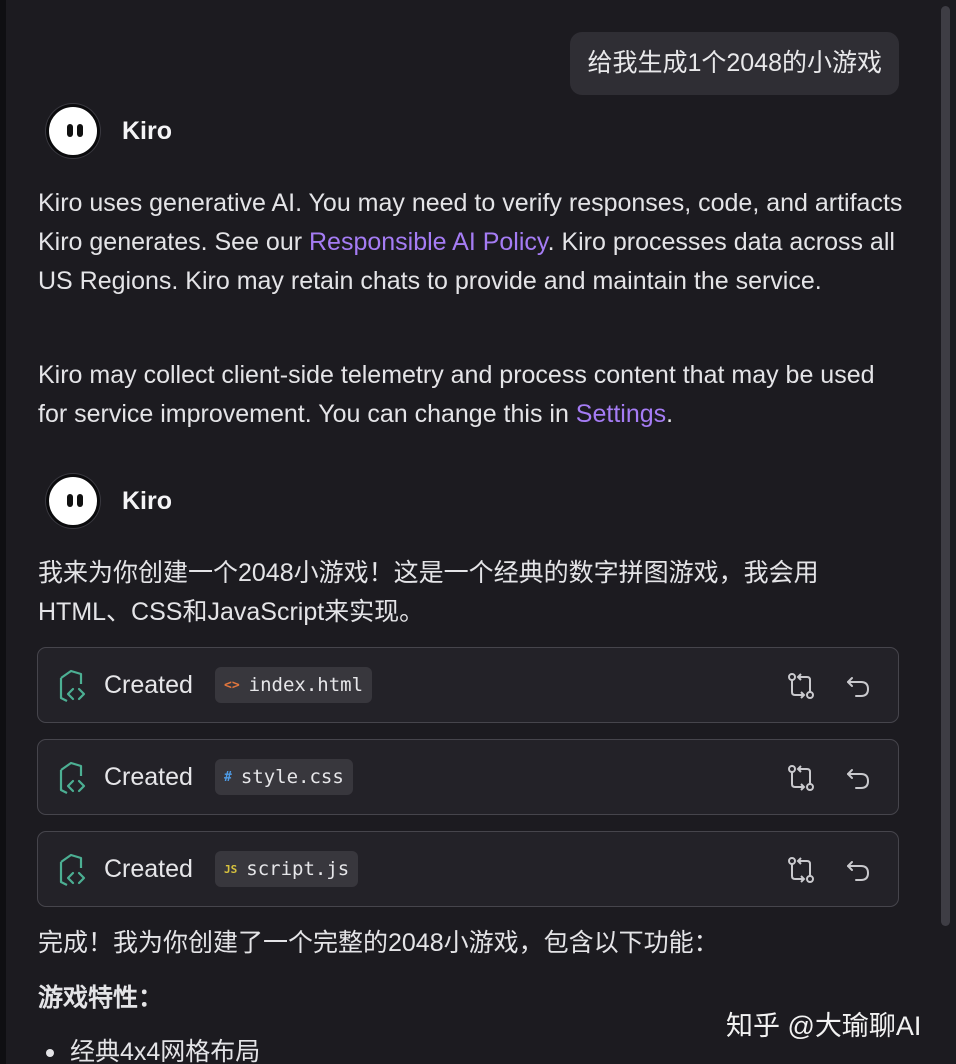 The width and height of the screenshot is (956, 1064). Describe the element at coordinates (734, 63) in the screenshot. I see `user-message-bubble: 给我生成1个2048的小游戏` at that location.